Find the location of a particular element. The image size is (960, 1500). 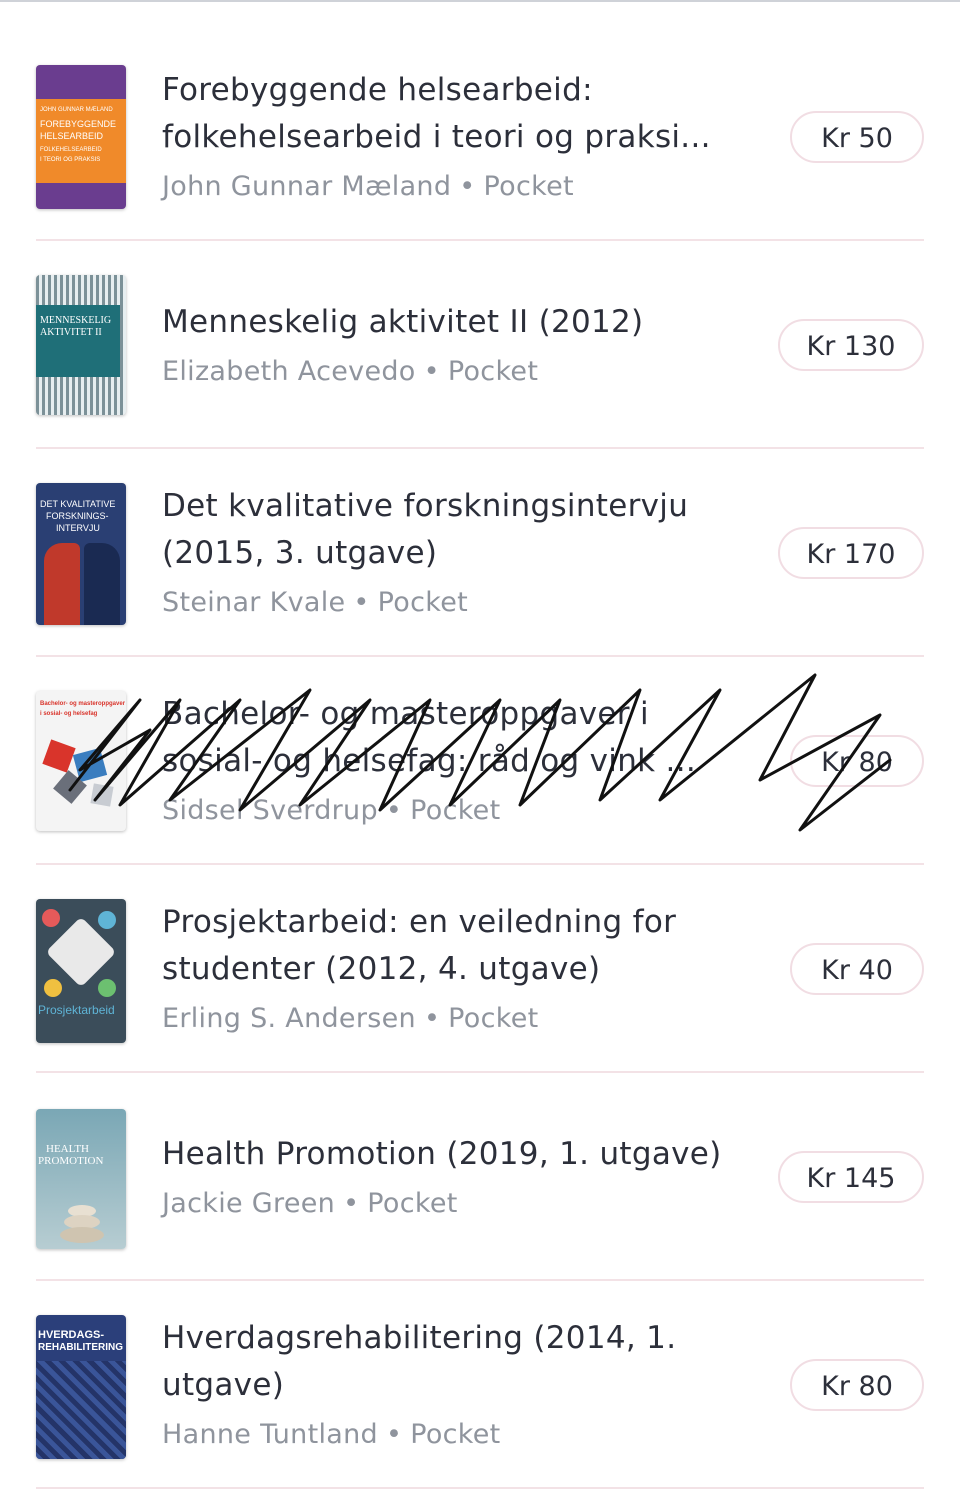

book-title-line: Prosjektarbeid: en veiledning for is located at coordinates (419, 922).